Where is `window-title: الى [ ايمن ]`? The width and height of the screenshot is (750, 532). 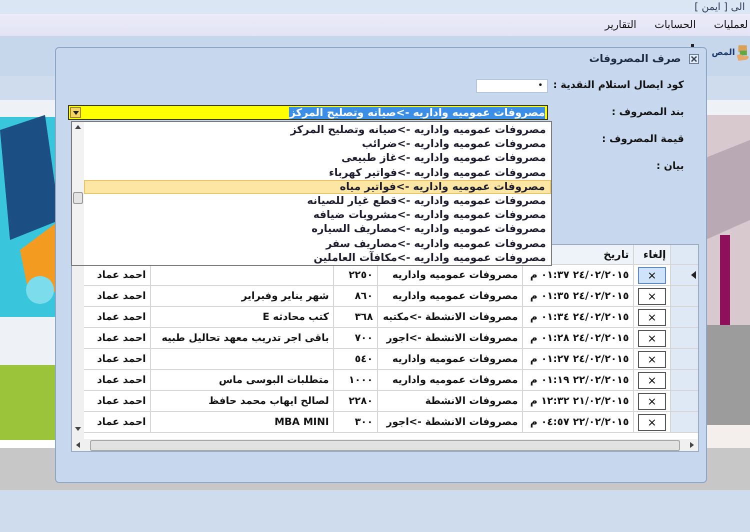 window-title: الى [ ايمن ] is located at coordinates (719, 7).